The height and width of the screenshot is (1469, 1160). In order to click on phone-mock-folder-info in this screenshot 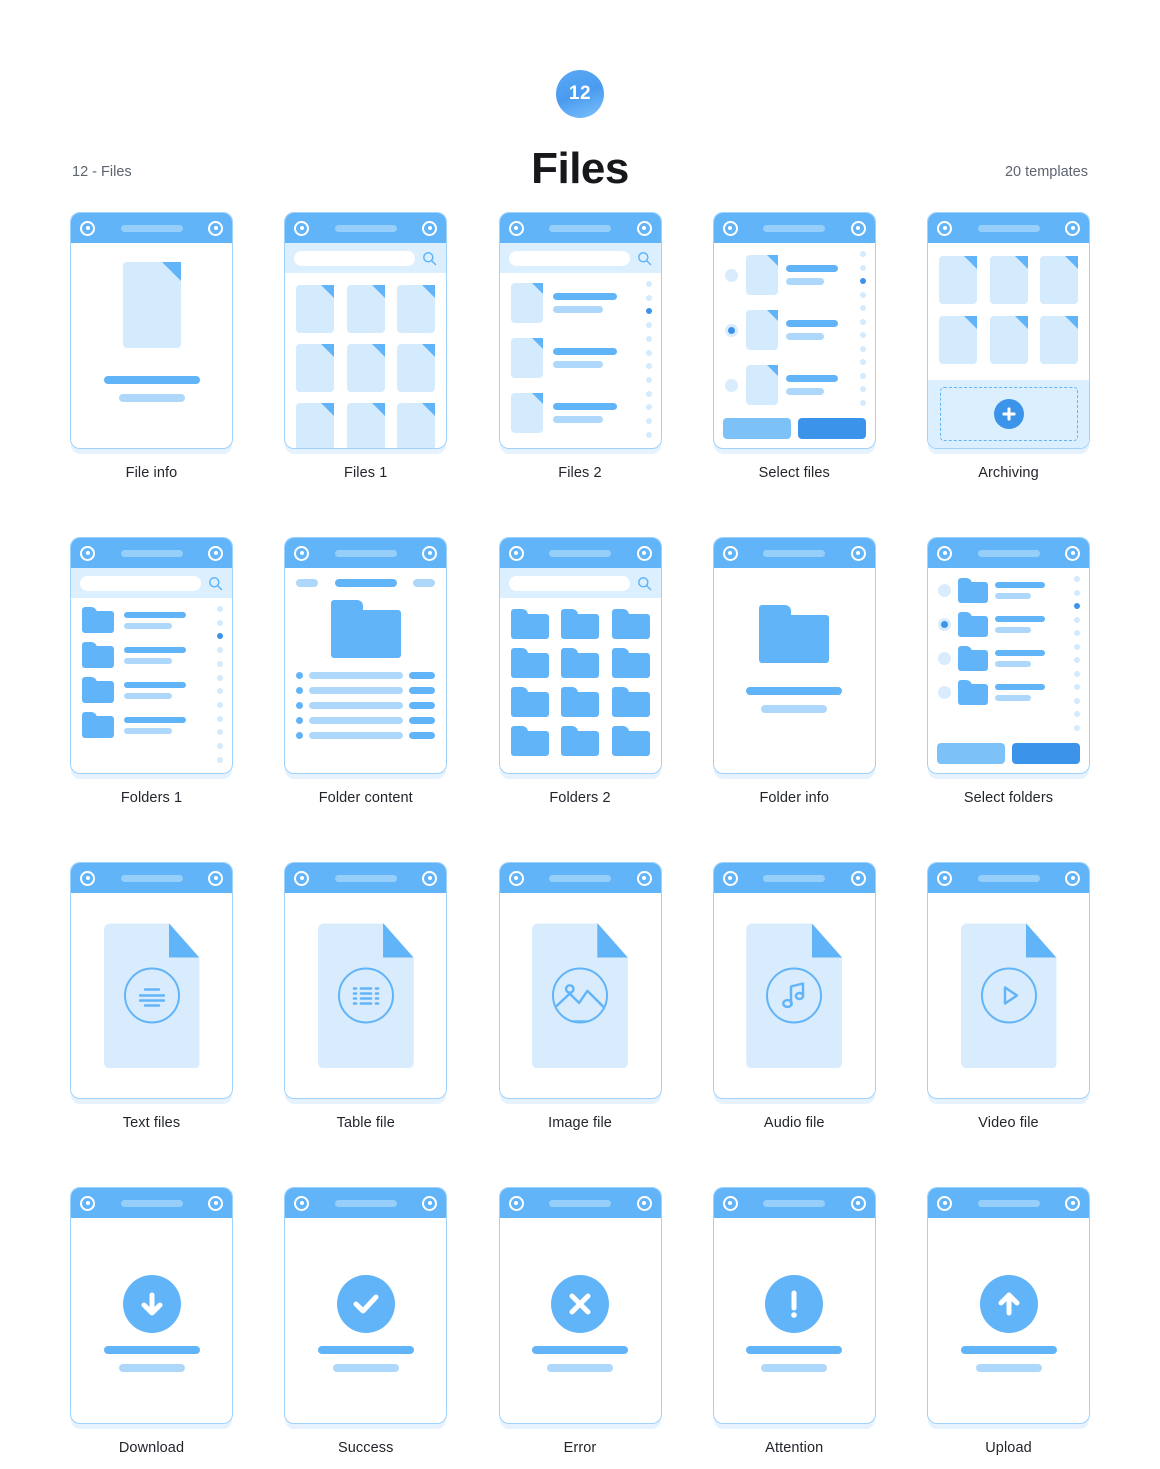, I will do `click(794, 655)`.